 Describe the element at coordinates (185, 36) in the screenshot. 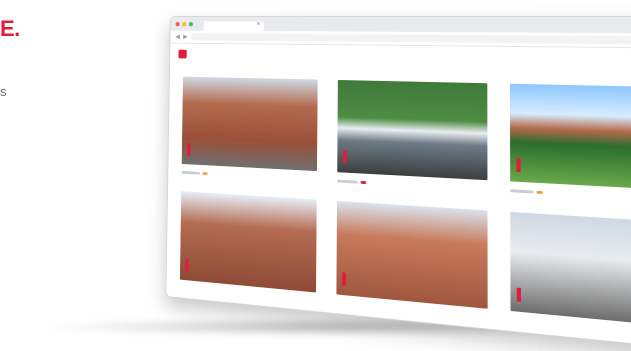

I see `forward-icon: ▶` at that location.